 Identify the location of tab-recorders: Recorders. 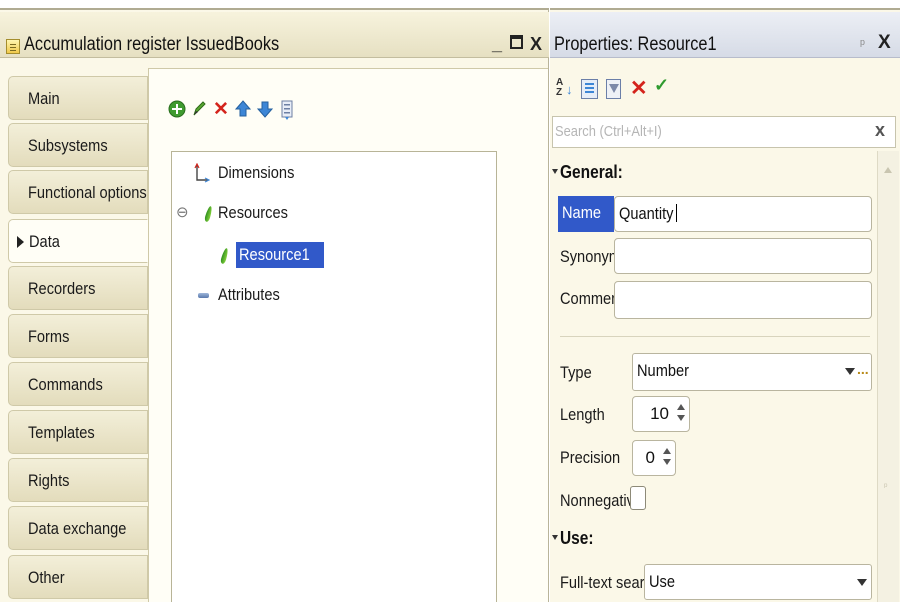
(78, 288).